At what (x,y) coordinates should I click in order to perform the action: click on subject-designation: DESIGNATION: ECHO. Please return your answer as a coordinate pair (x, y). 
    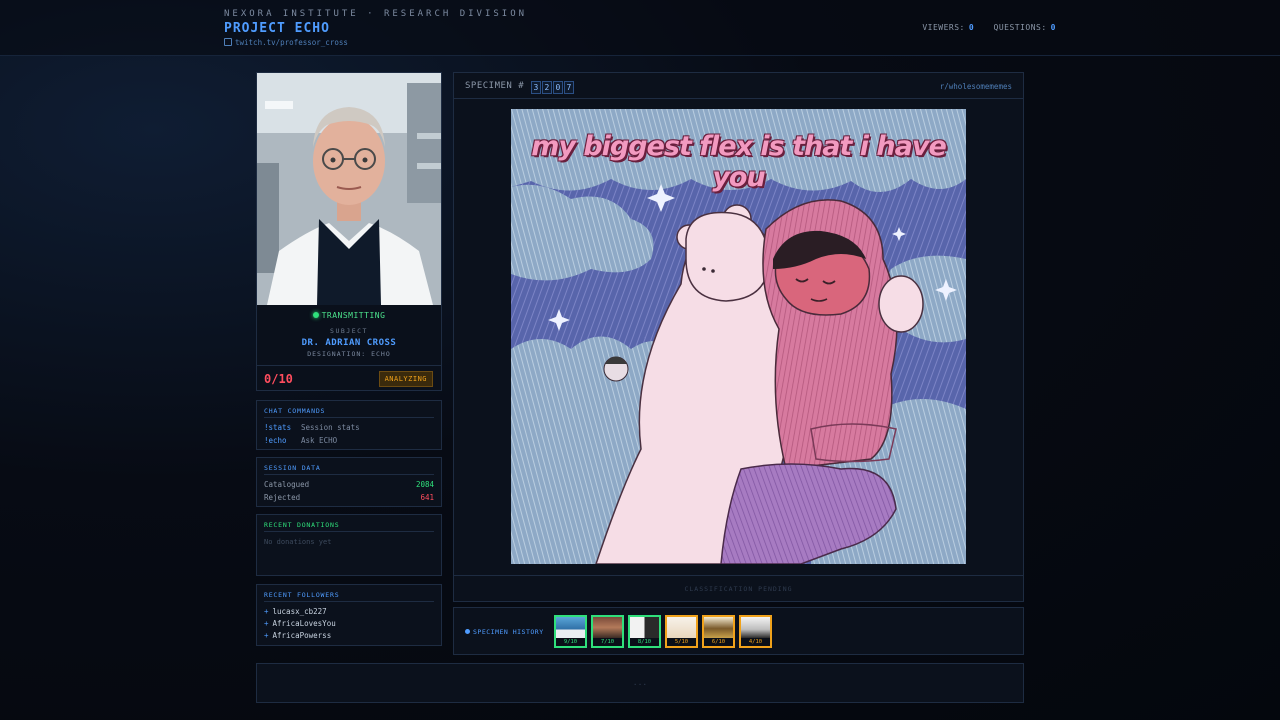
    Looking at the image, I should click on (349, 354).